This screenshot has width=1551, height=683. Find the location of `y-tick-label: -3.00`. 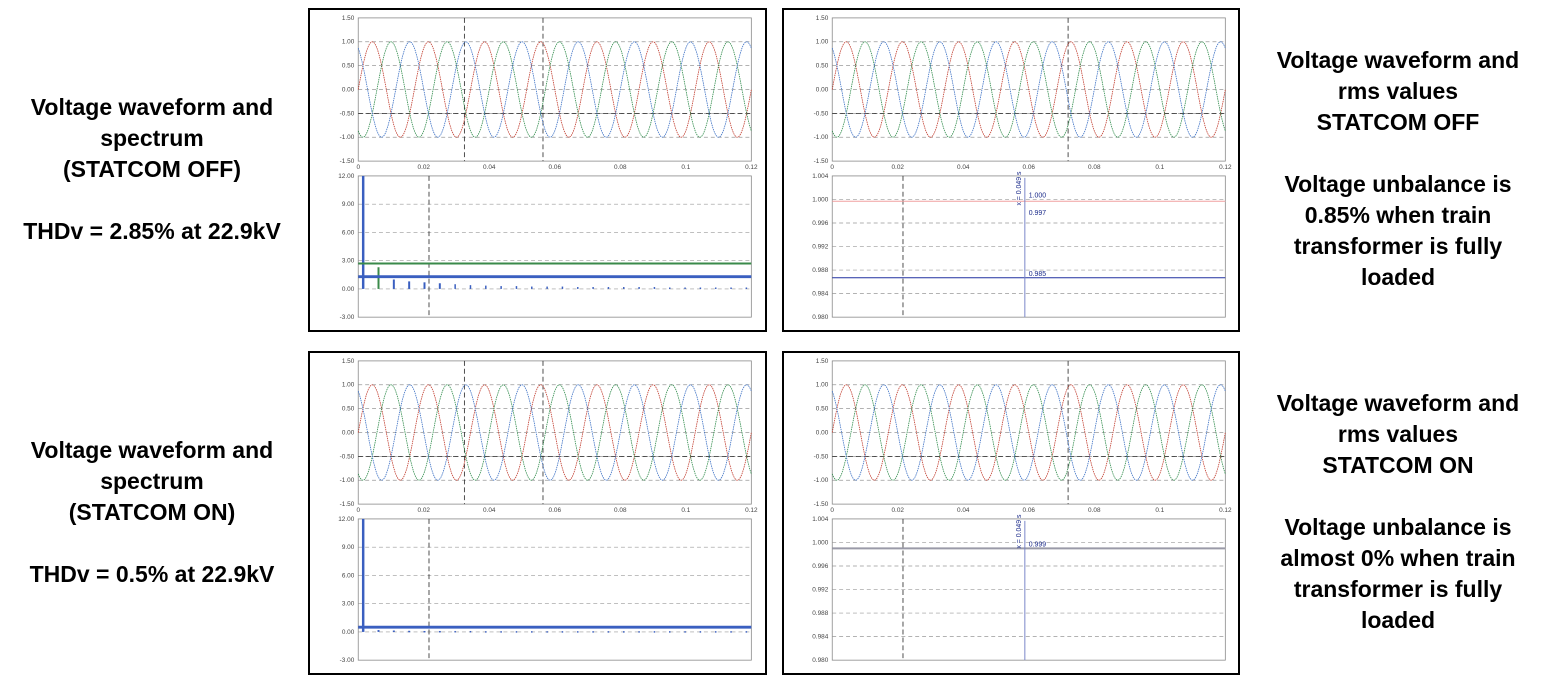

y-tick-label: -3.00 is located at coordinates (347, 660).